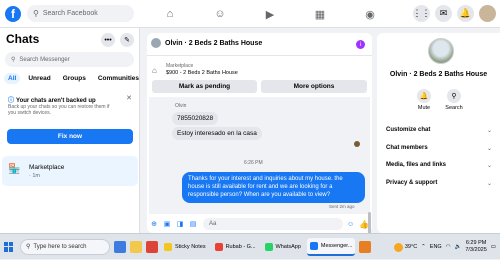 Image resolution: width=500 pixels, height=260 pixels. I want to click on bell-icon: 🔔, so click(424, 96).